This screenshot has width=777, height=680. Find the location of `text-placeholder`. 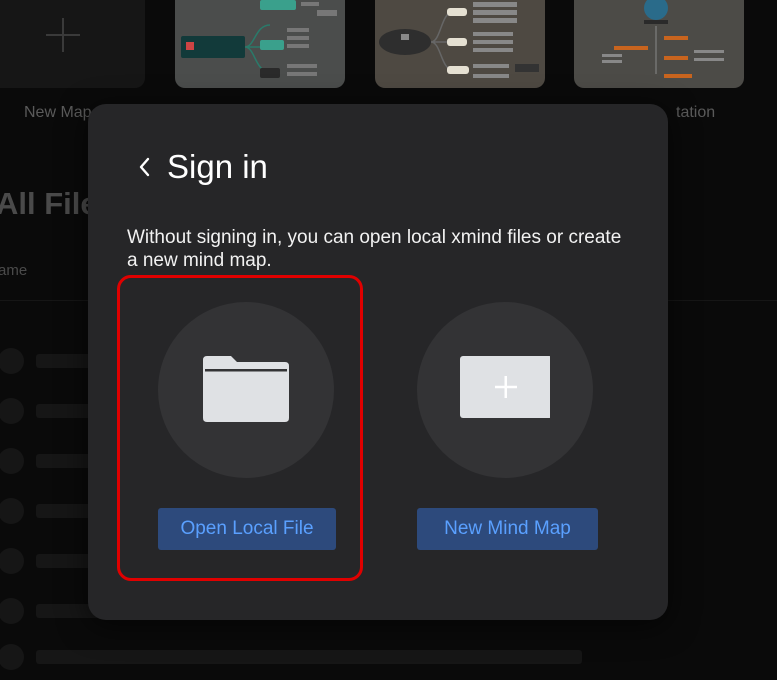

text-placeholder is located at coordinates (309, 657).